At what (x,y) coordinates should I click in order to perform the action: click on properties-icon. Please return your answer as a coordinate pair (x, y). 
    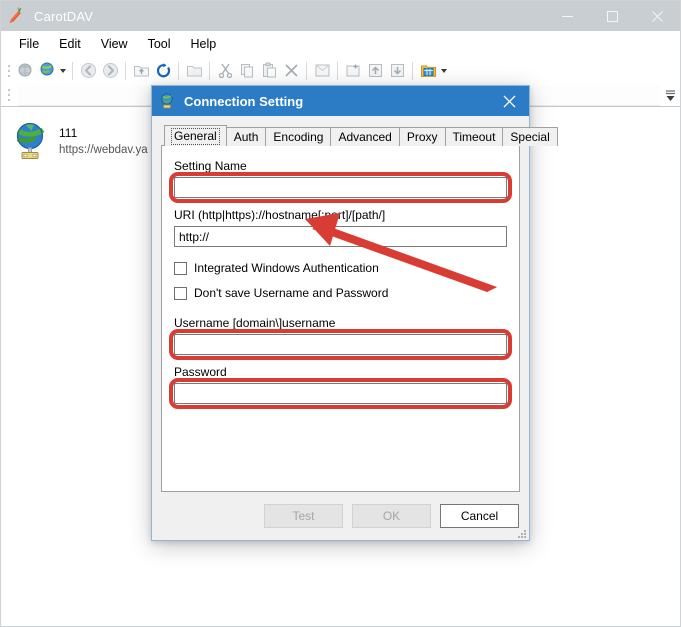
    Looking at the image, I should click on (322, 71).